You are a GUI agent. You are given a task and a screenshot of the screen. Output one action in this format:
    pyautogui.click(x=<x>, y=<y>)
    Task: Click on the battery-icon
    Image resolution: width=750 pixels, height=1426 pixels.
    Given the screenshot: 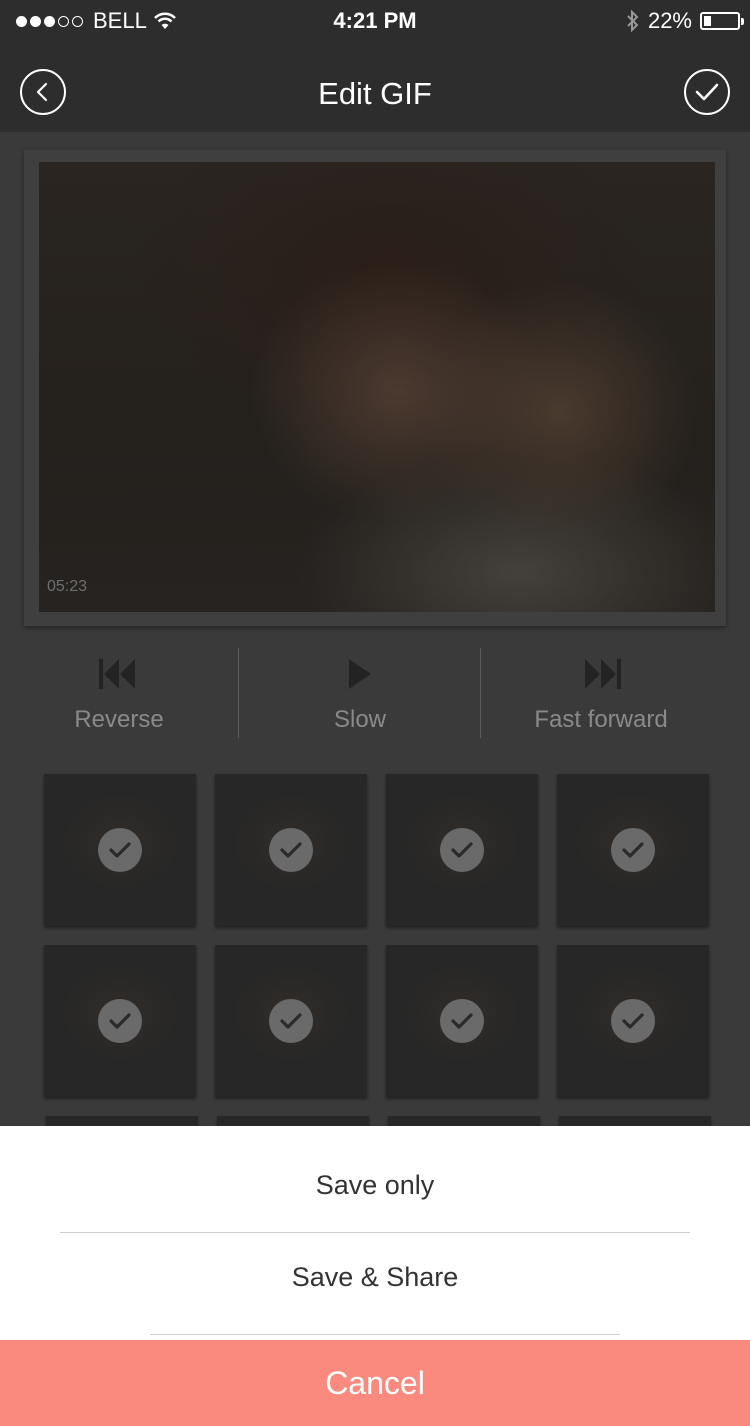 What is the action you would take?
    pyautogui.click(x=722, y=21)
    